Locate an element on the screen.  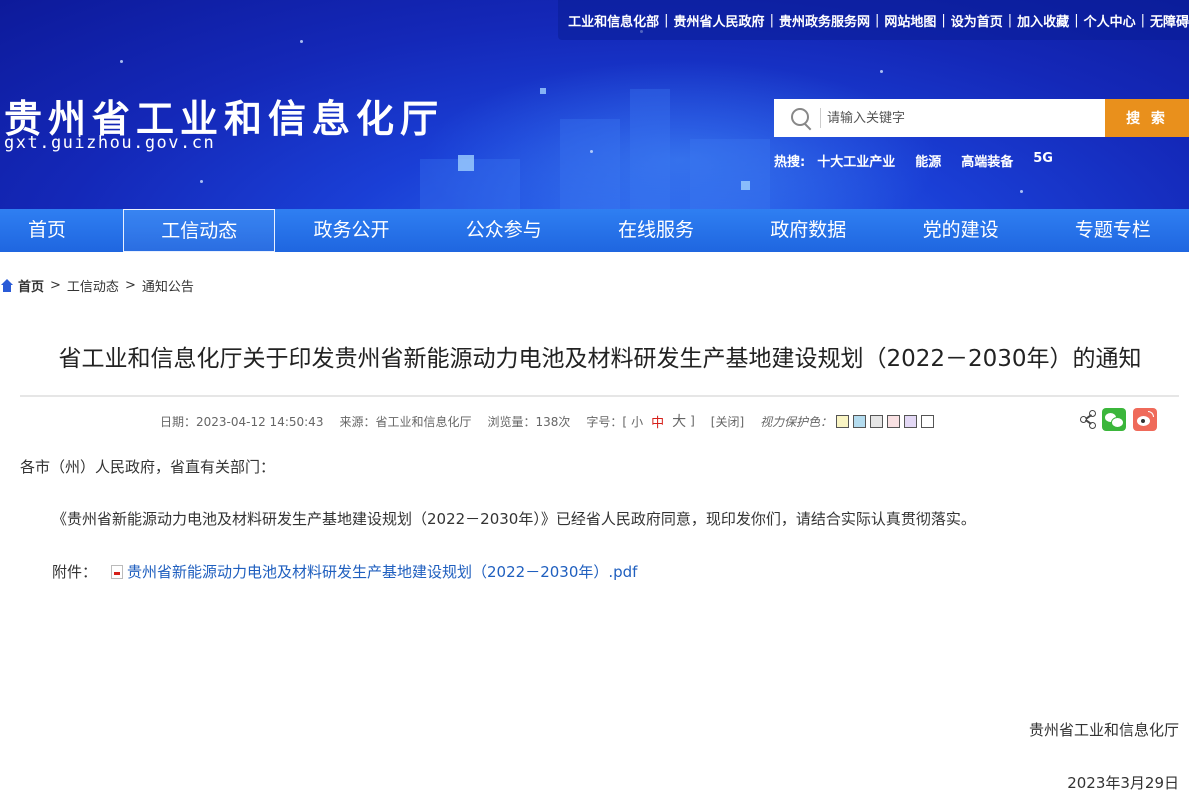
eye-protect-label: 视力保护色： is located at coordinates (796, 421).